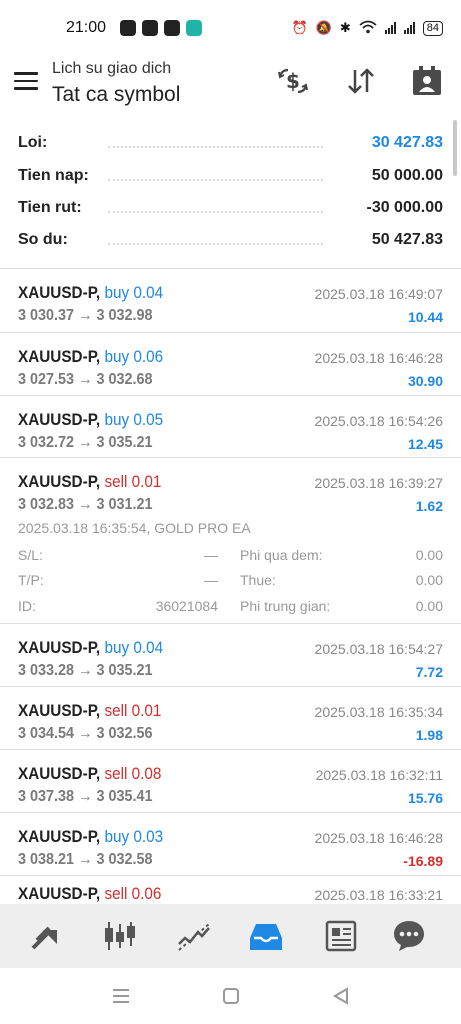  Describe the element at coordinates (27, 606) in the screenshot. I see `id-label: ID:` at that location.